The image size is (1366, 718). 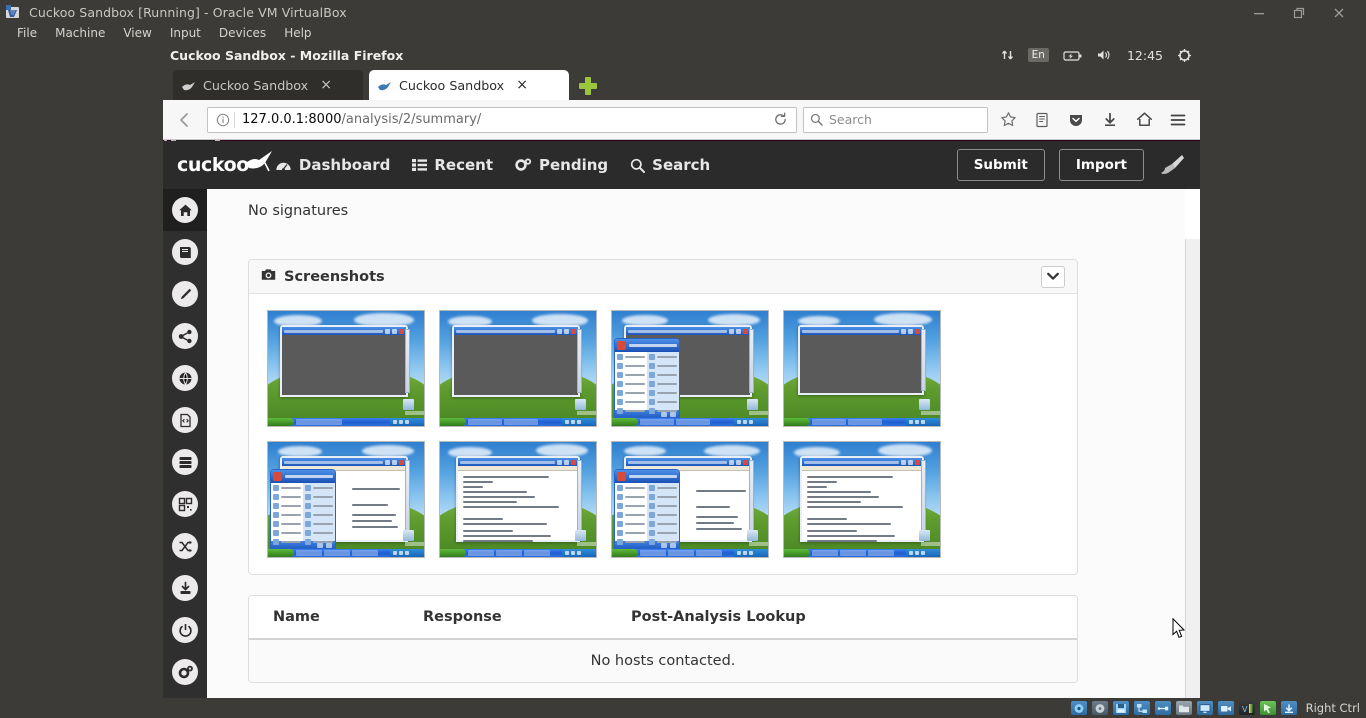 What do you see at coordinates (332, 165) in the screenshot?
I see `nav-dashboard: Dashboard` at bounding box center [332, 165].